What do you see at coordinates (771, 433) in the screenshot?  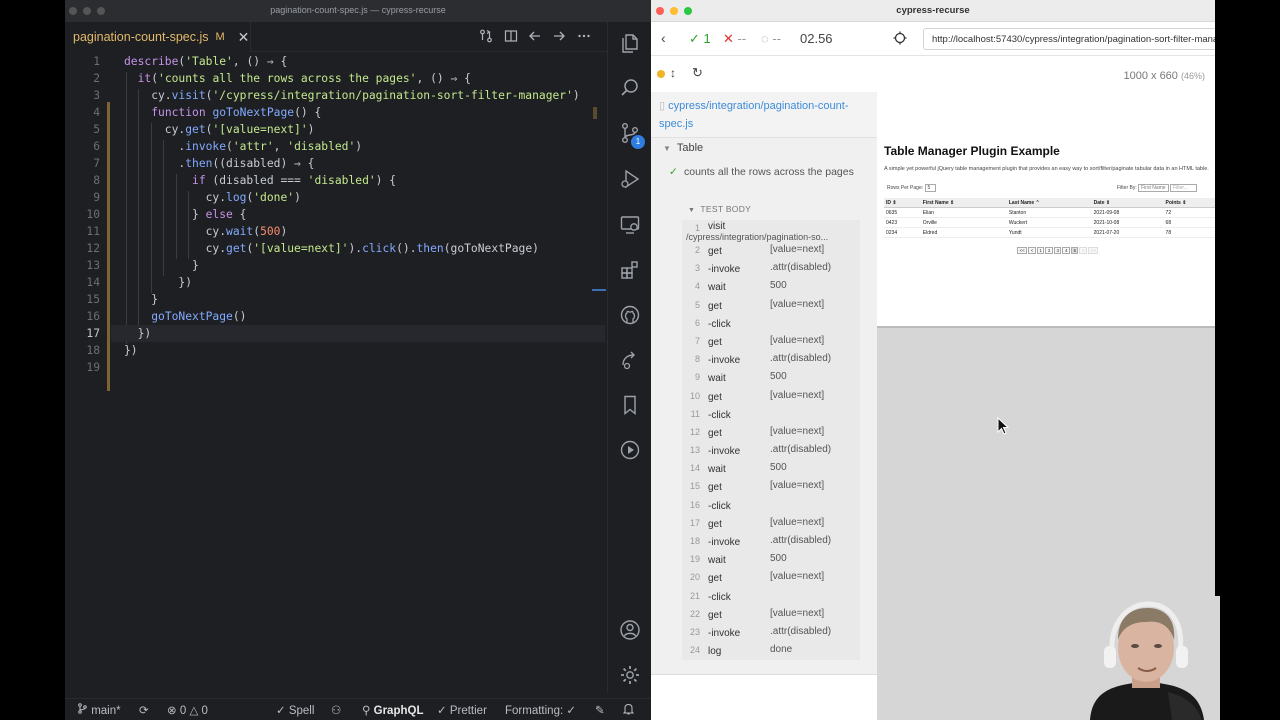 I see `command-row: 12 get [value=next]` at bounding box center [771, 433].